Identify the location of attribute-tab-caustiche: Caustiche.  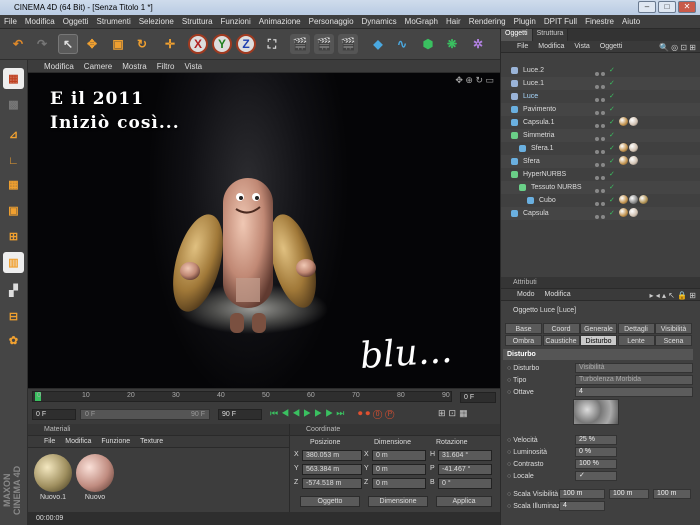
(561, 340).